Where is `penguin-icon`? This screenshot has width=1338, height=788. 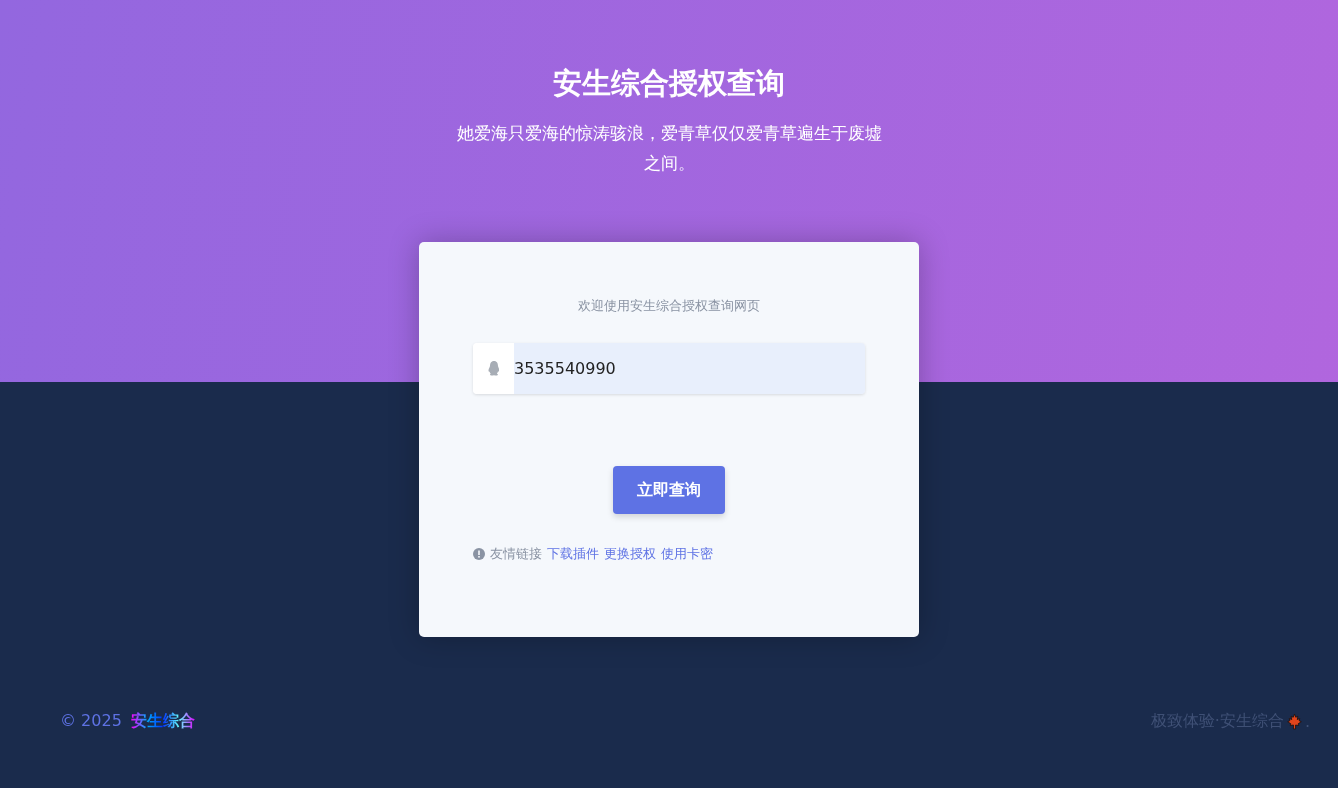 penguin-icon is located at coordinates (493, 368).